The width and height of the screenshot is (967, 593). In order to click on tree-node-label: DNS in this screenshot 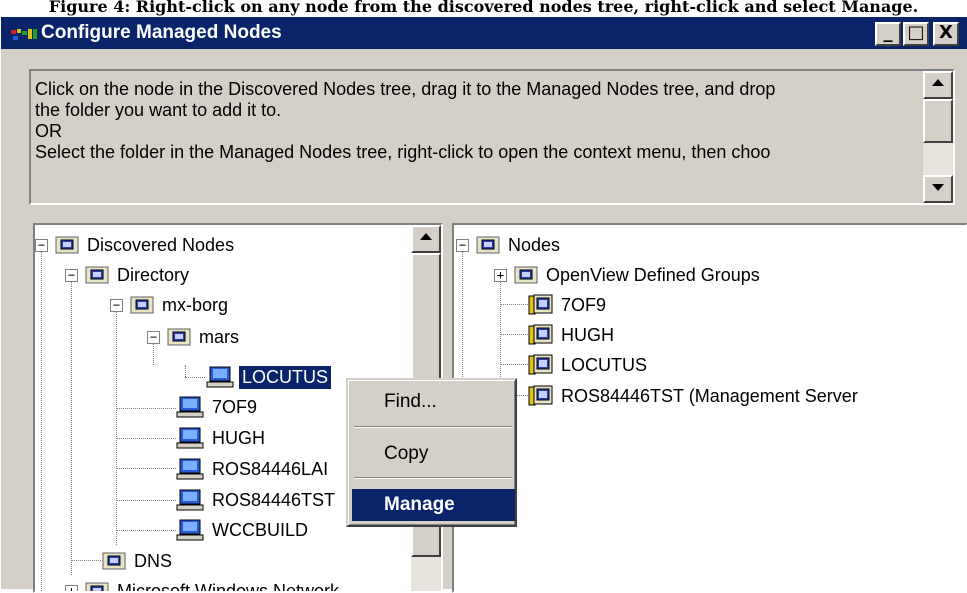, I will do `click(153, 561)`.